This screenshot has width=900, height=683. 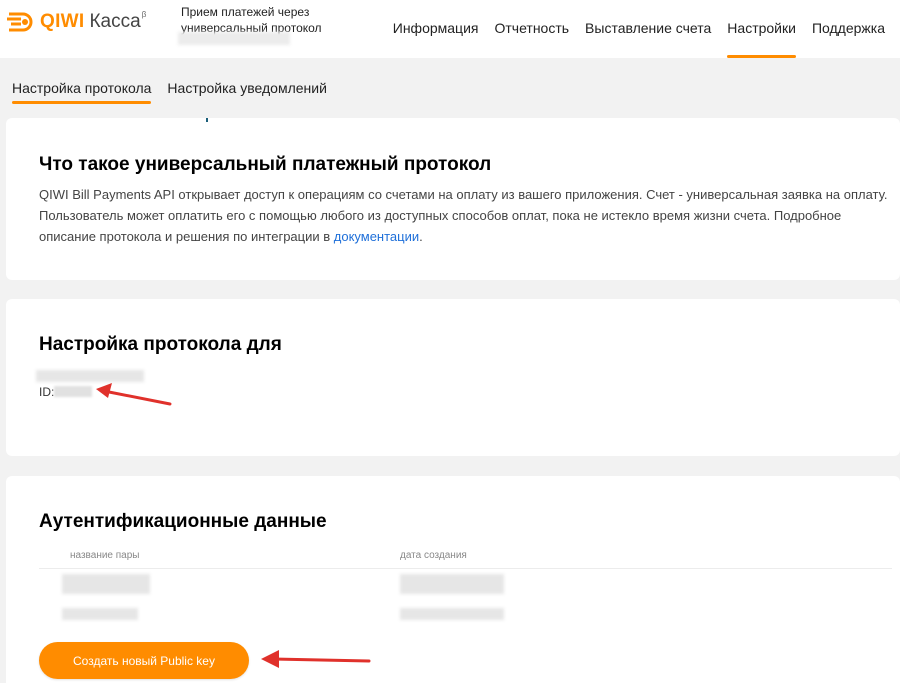 What do you see at coordinates (246, 92) in the screenshot?
I see `tab-notification-settings: Настройка уведомлений` at bounding box center [246, 92].